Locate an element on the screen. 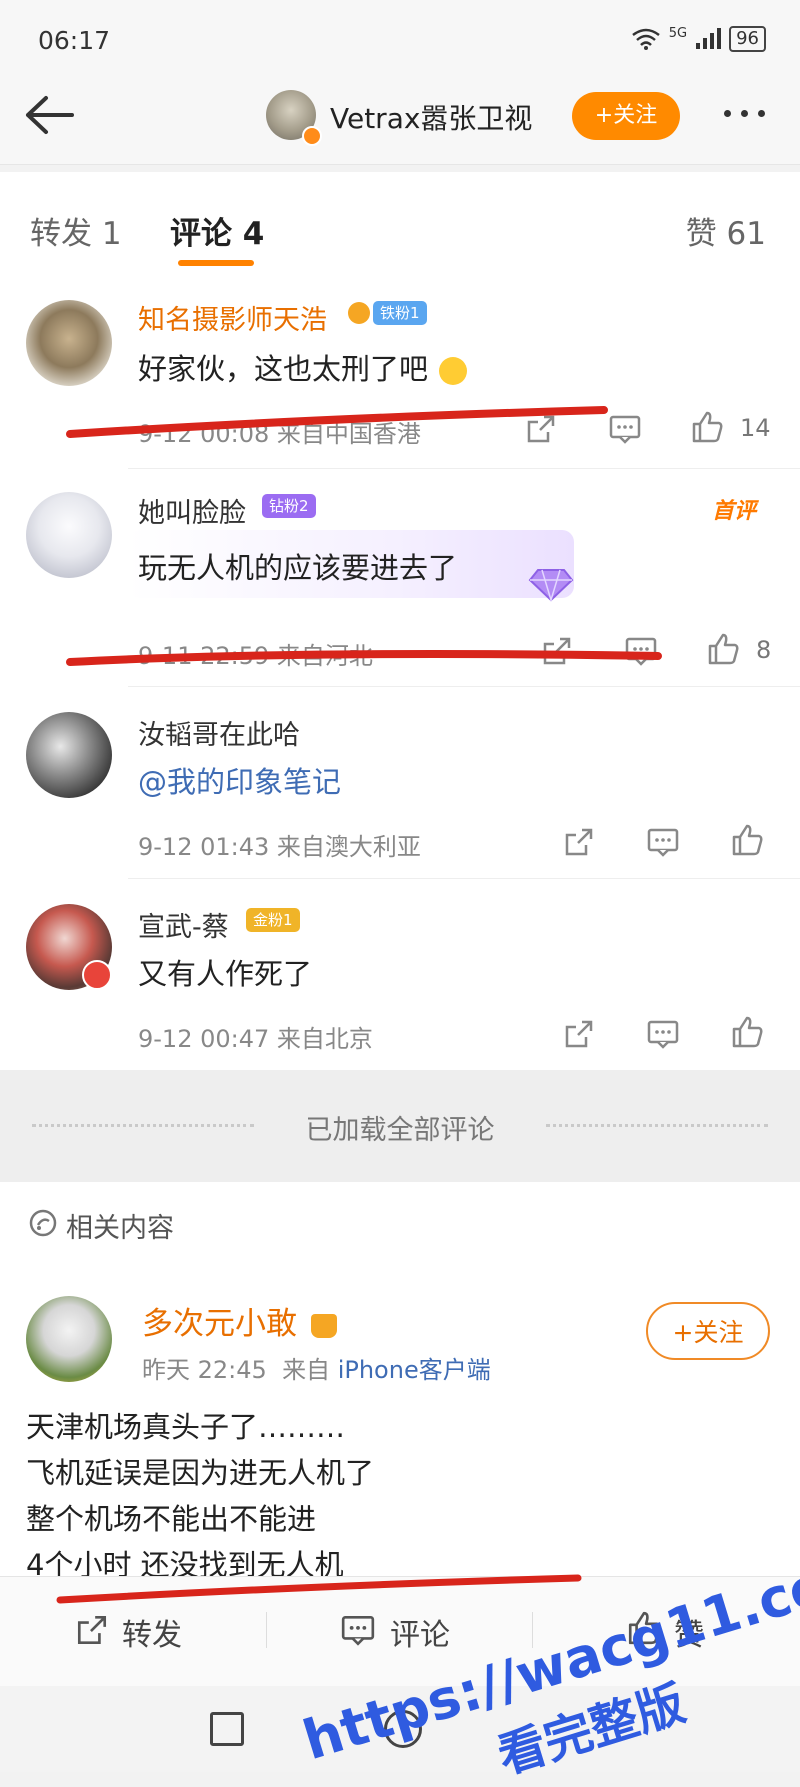  first-comment-tag: 首评 is located at coordinates (734, 511).